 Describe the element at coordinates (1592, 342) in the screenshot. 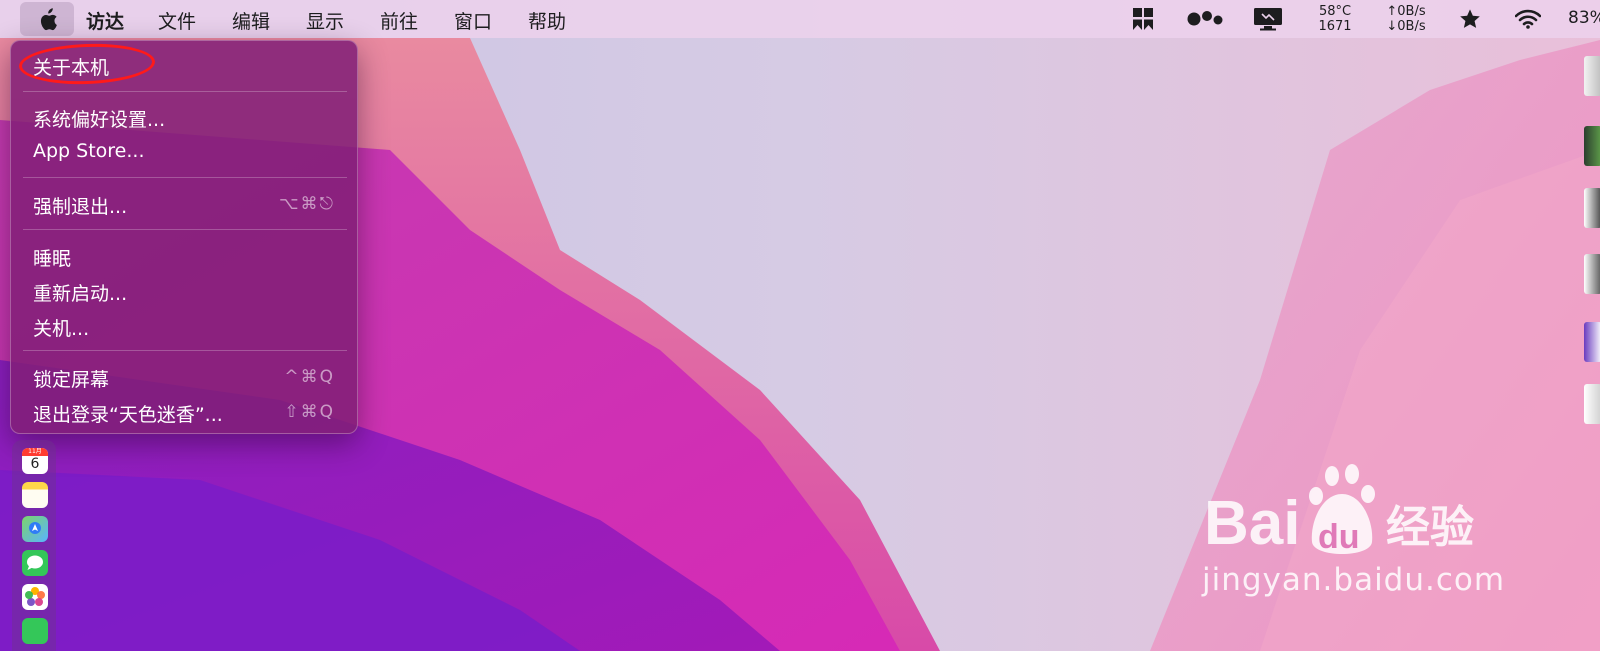

I see `desktop-media-icon` at that location.